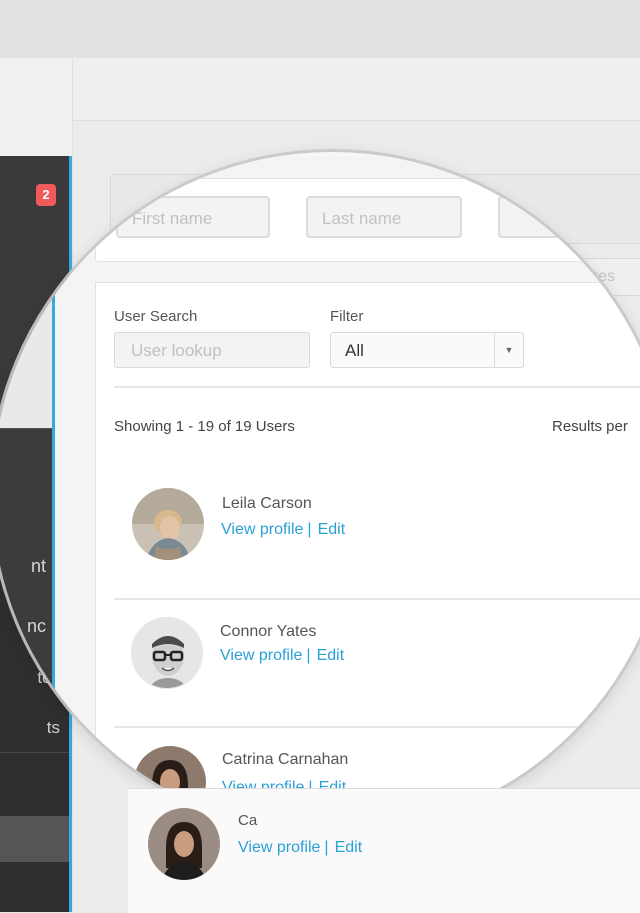 The image size is (640, 913). I want to click on lens-sidebar-top, so click(26, 292).